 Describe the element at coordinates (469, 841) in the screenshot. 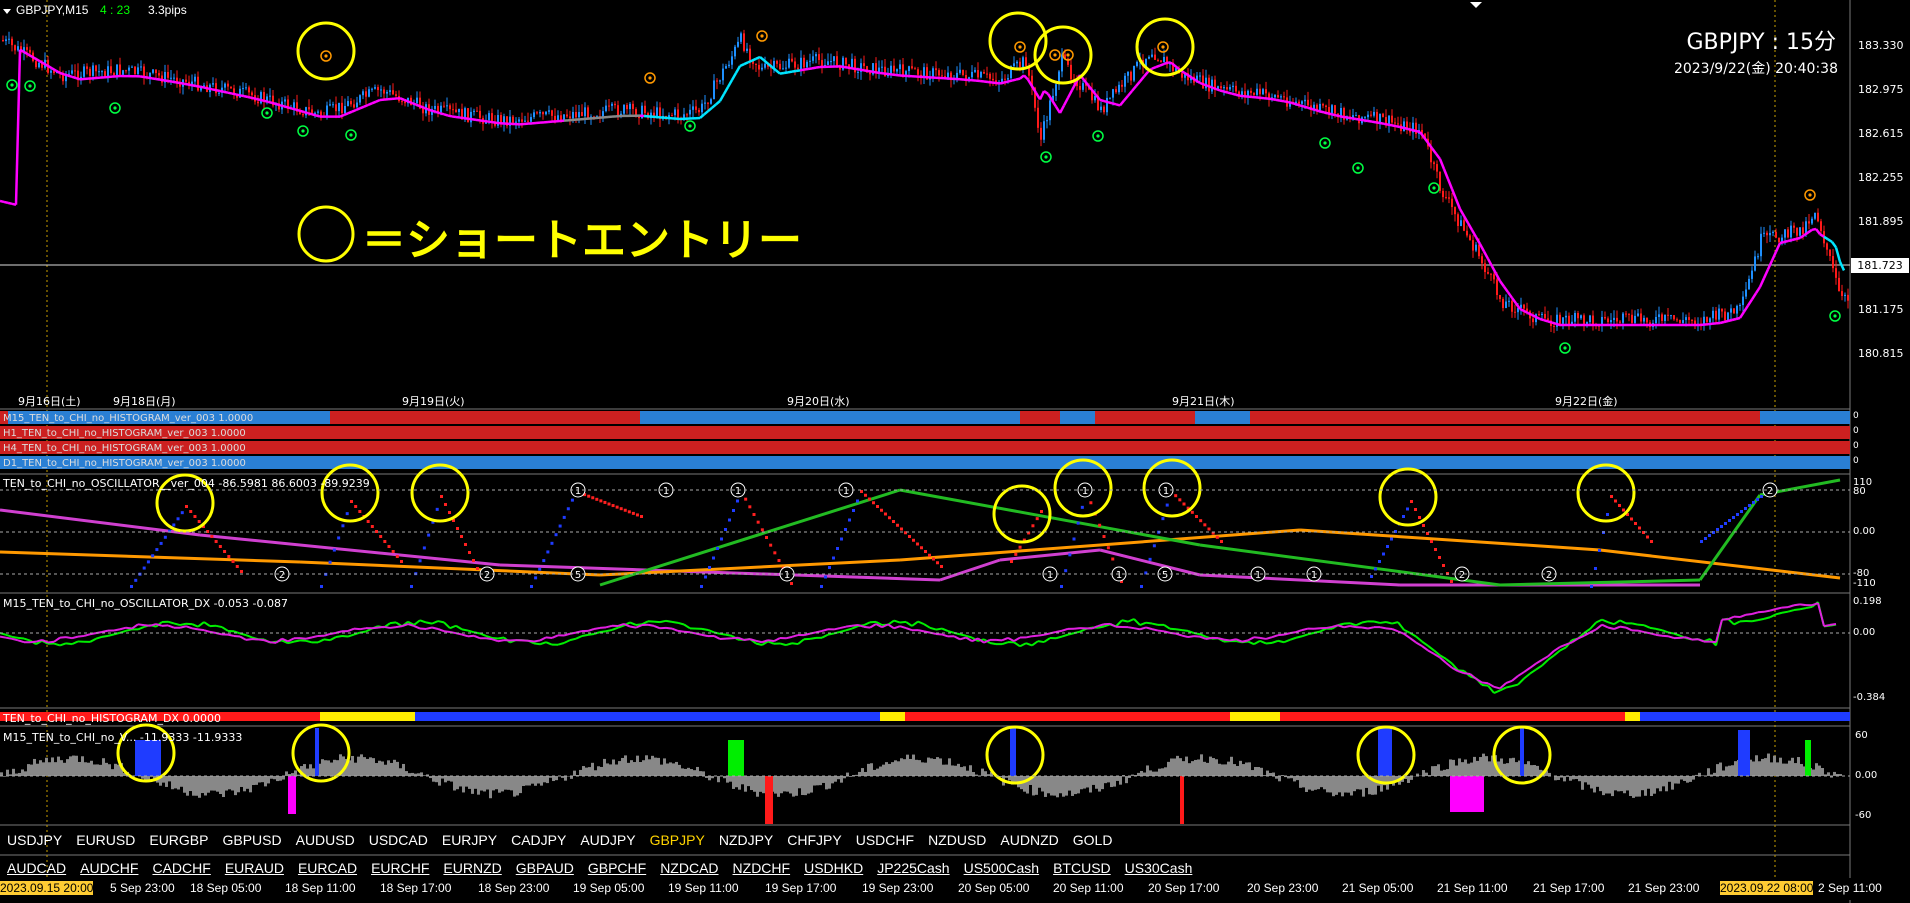

I see `symbol-tab-eurjpy: EURJPY` at that location.